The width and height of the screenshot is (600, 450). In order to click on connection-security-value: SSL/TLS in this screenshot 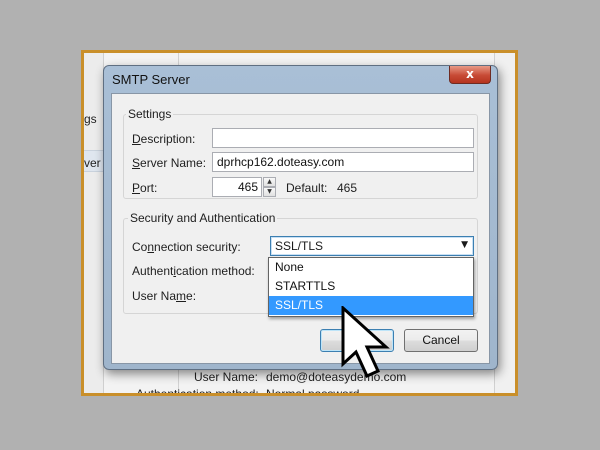, I will do `click(299, 246)`.